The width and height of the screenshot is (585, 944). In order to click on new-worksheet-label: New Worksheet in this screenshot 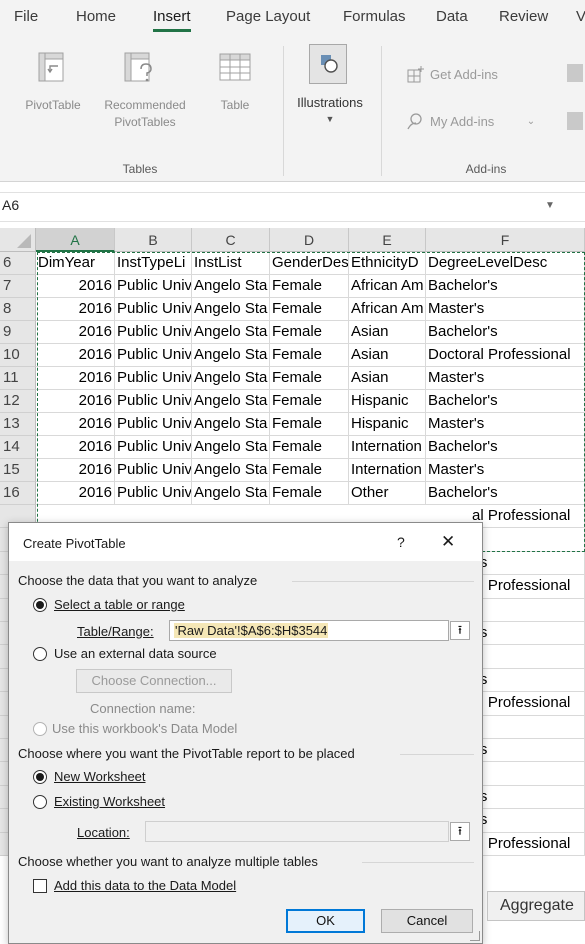, I will do `click(100, 776)`.